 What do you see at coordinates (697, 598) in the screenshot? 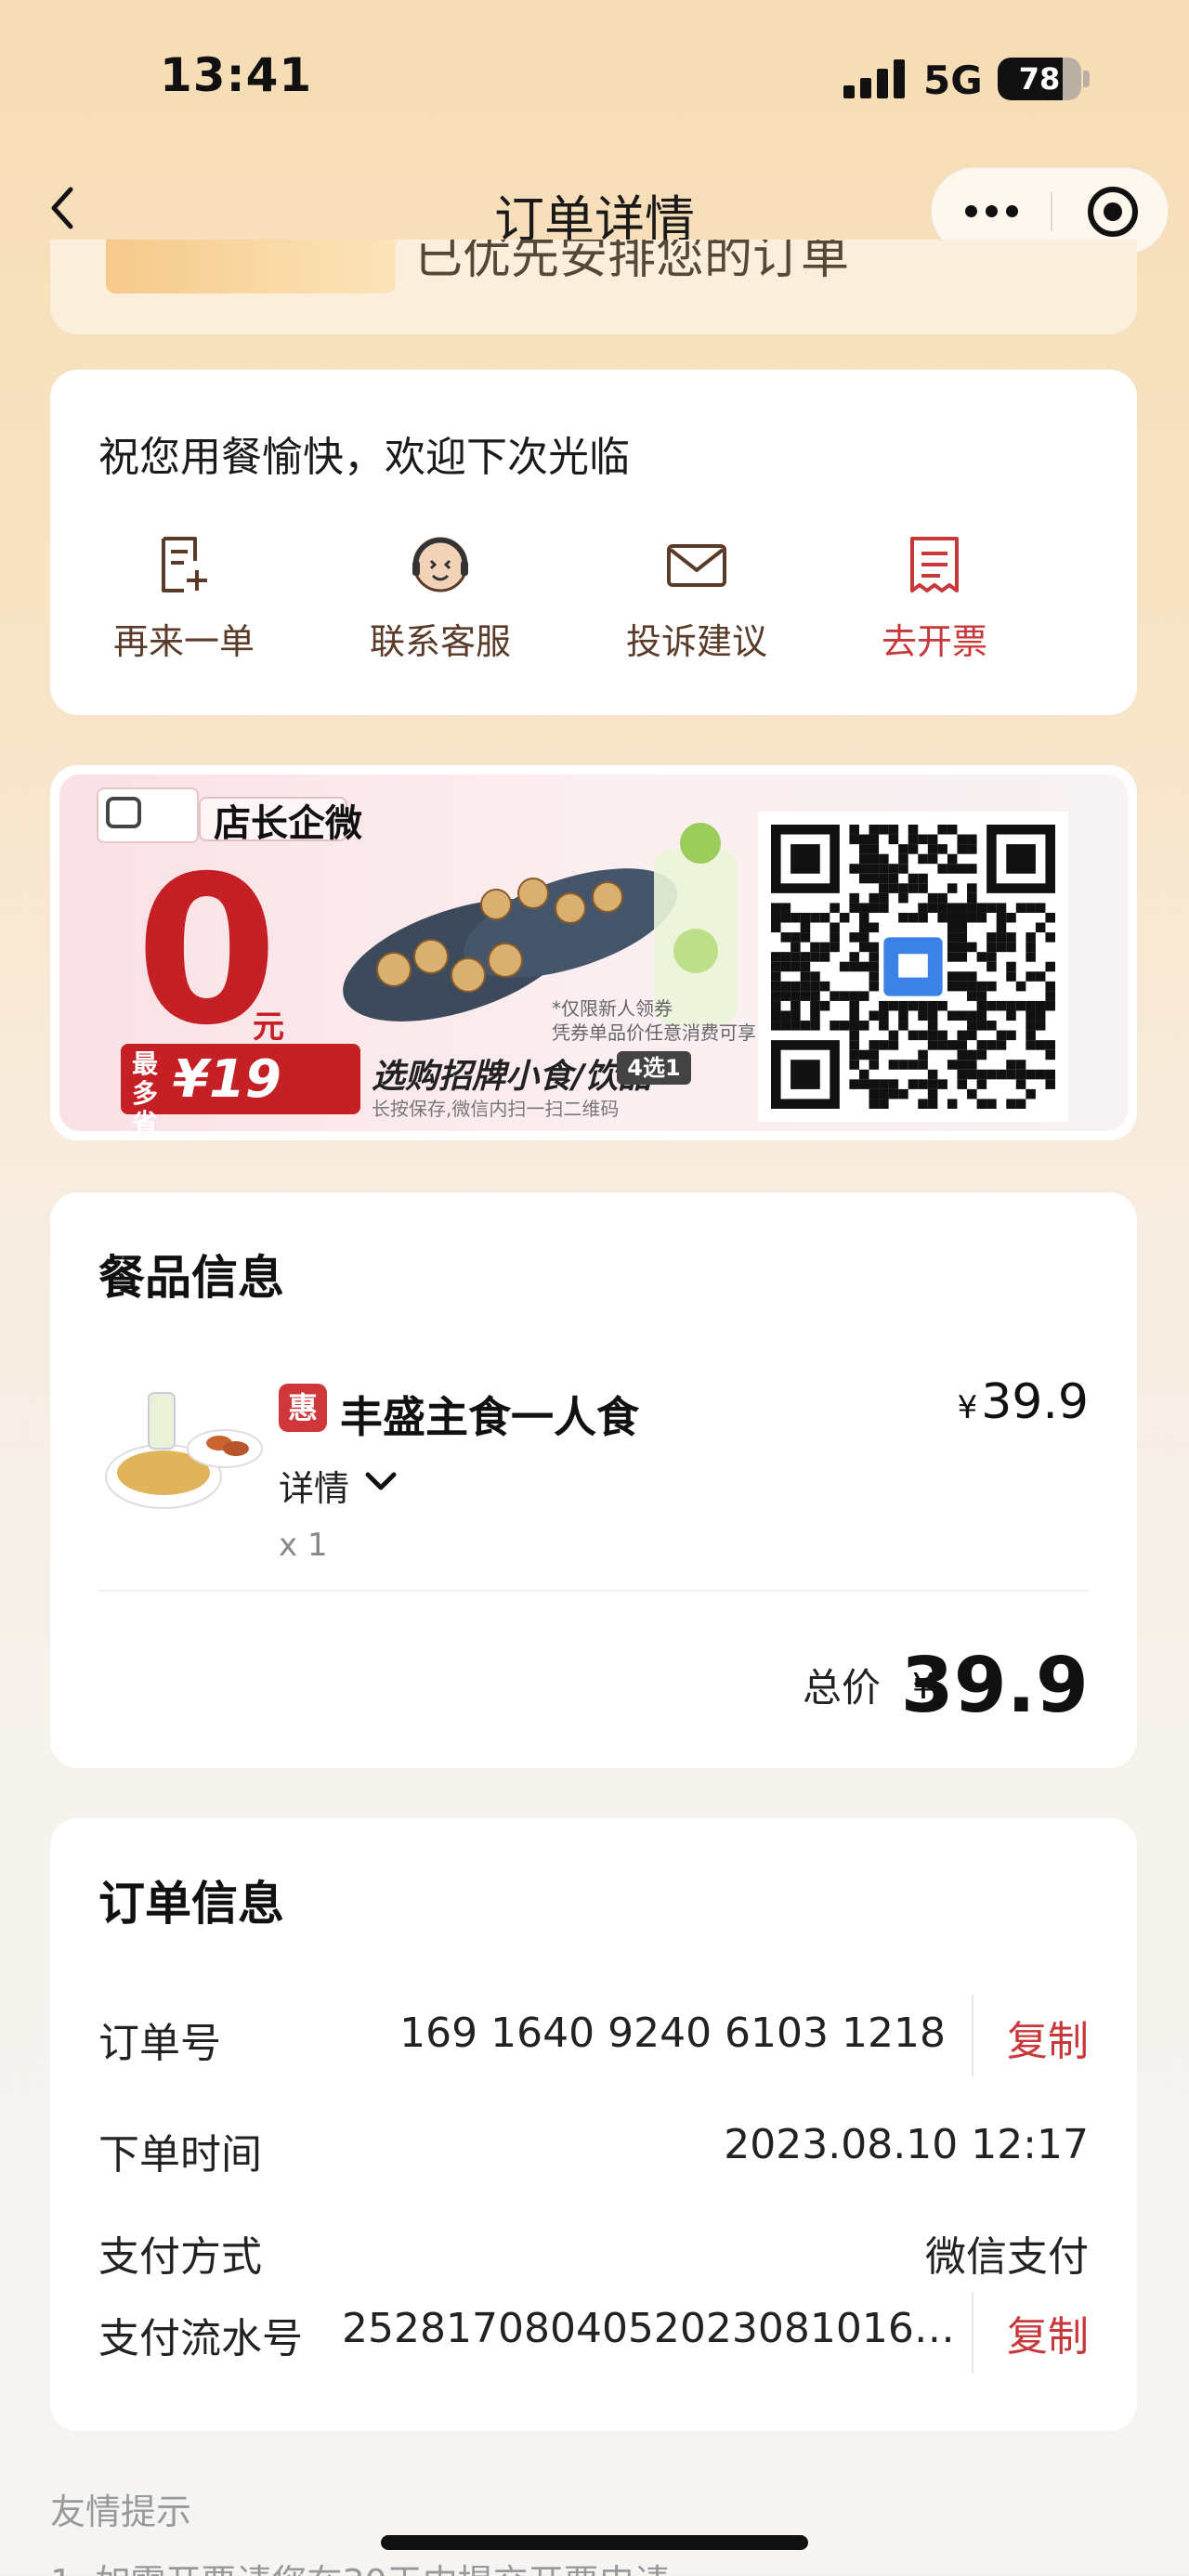
I see `complaint-button: 投诉建议` at bounding box center [697, 598].